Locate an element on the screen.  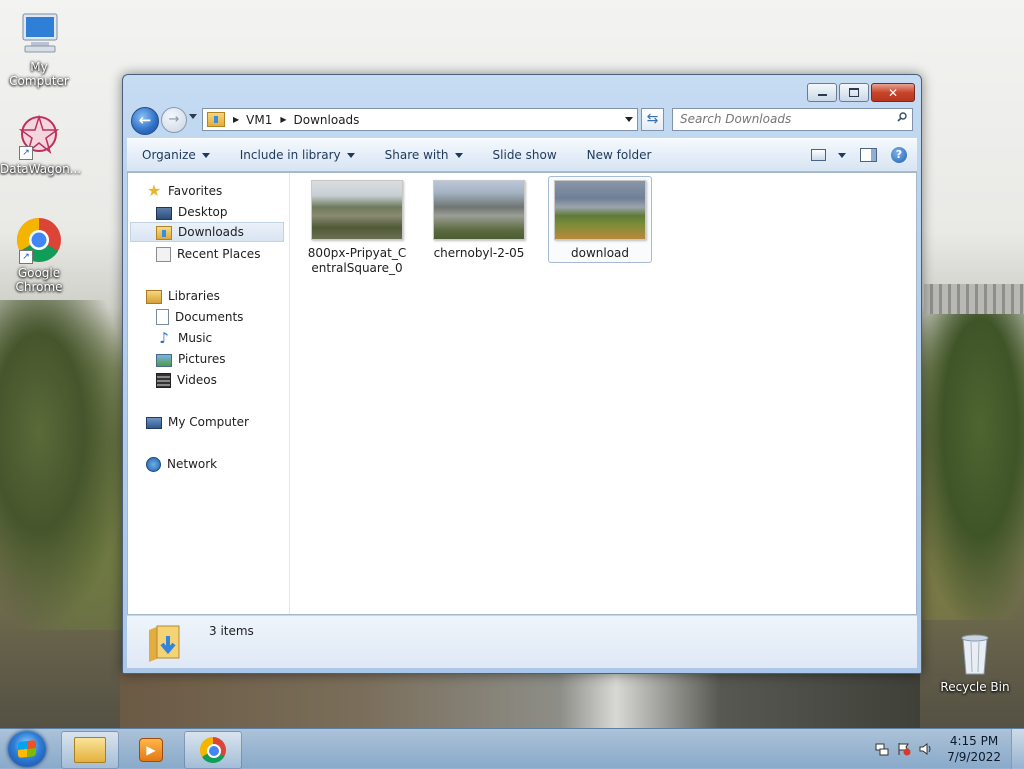
recent-places-icon is located at coordinates (163, 254).